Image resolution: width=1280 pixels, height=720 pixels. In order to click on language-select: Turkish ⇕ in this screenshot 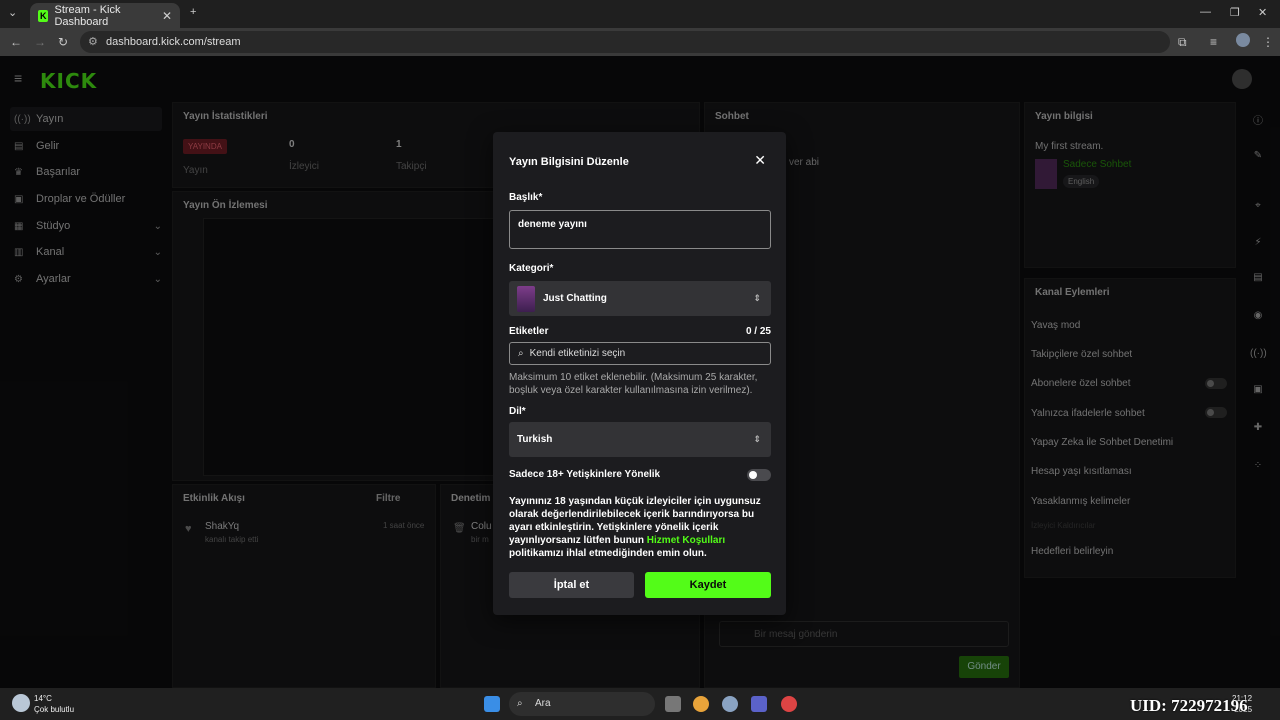, I will do `click(640, 439)`.